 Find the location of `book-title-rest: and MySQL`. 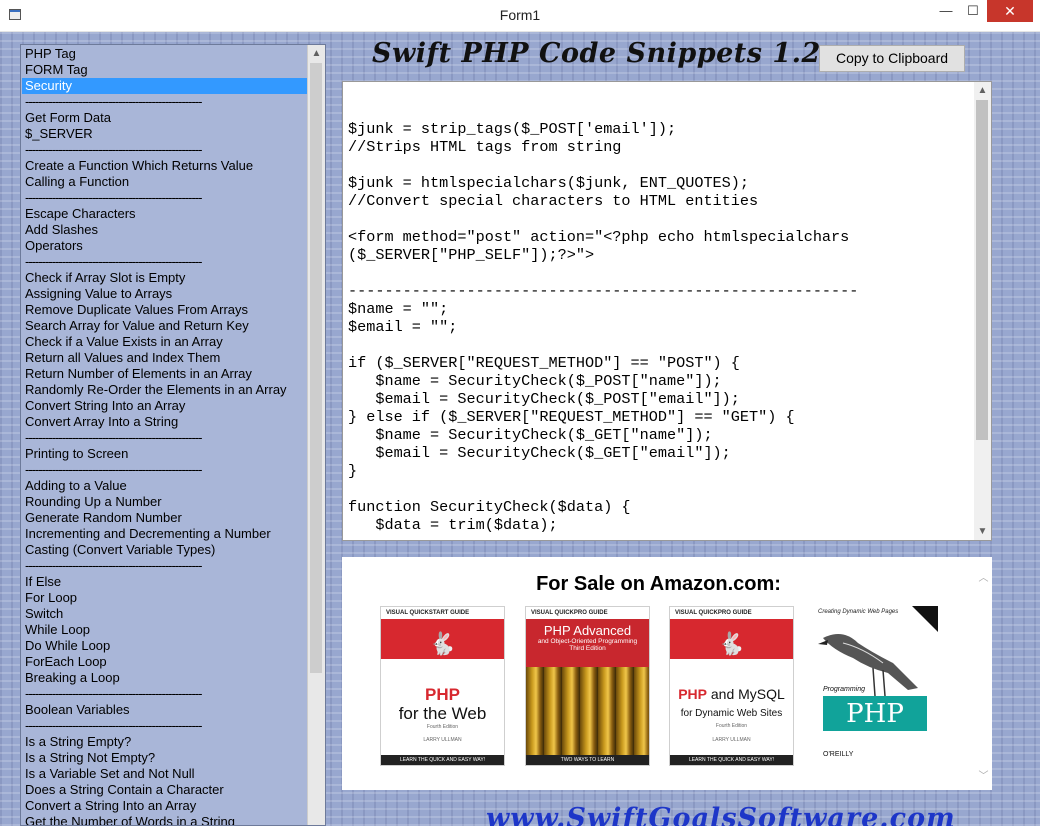

book-title-rest: and MySQL is located at coordinates (747, 694).